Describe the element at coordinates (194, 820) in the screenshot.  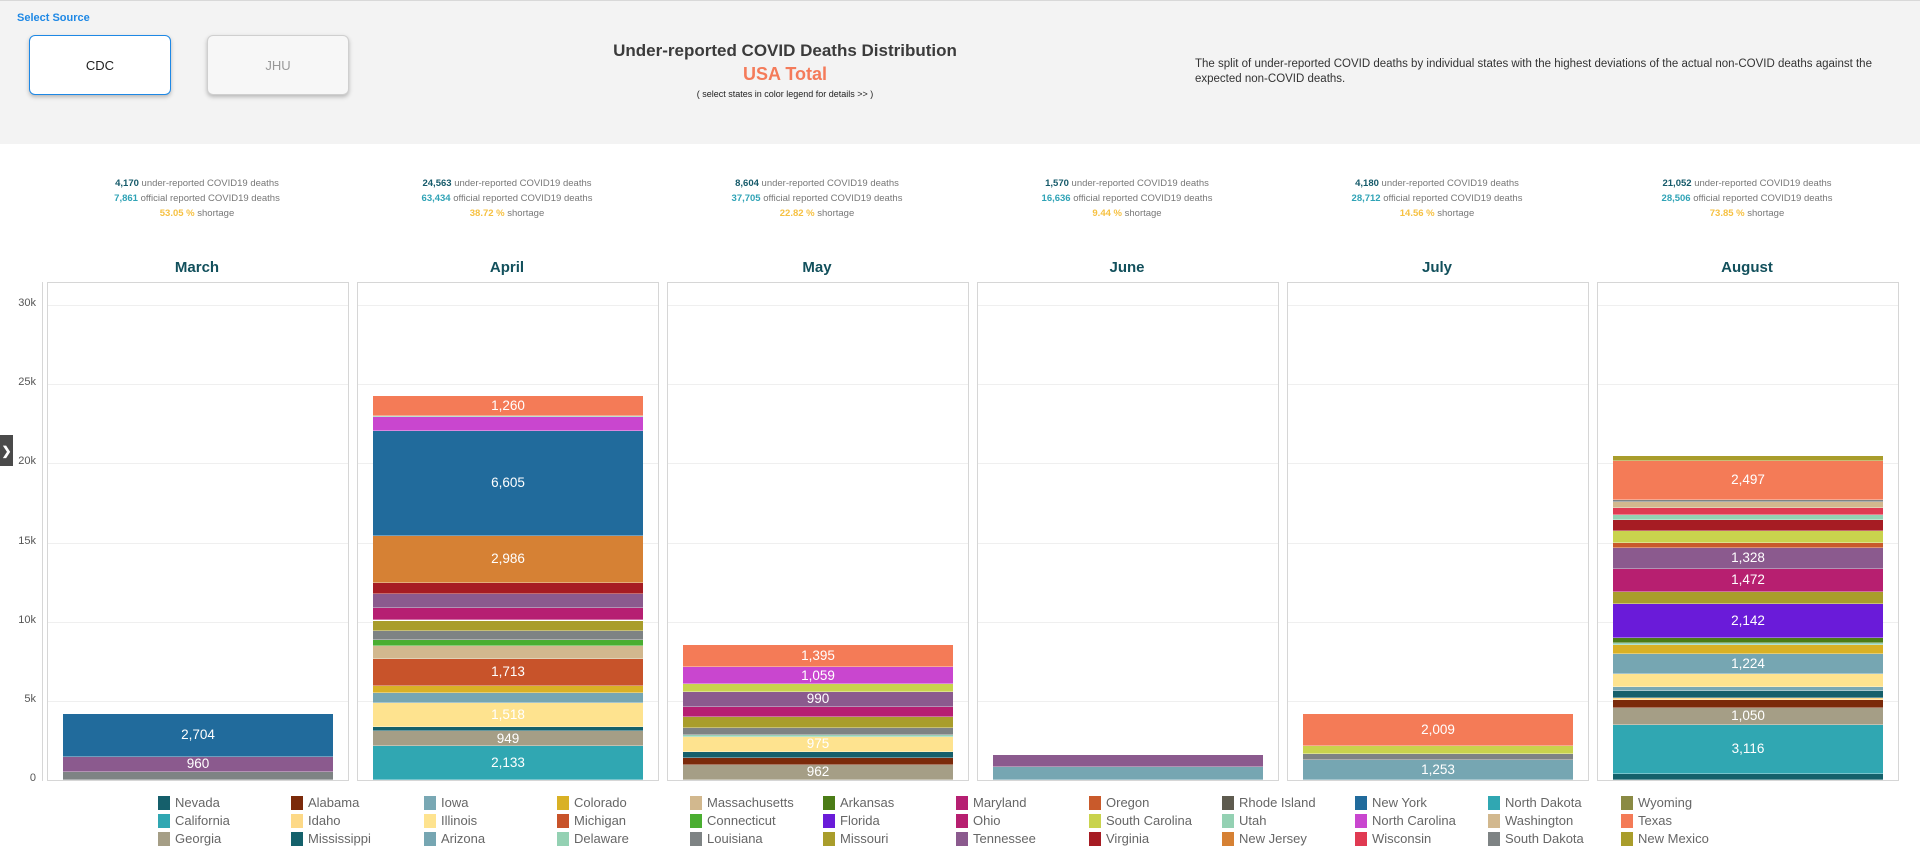
I see `legend-item: California` at that location.